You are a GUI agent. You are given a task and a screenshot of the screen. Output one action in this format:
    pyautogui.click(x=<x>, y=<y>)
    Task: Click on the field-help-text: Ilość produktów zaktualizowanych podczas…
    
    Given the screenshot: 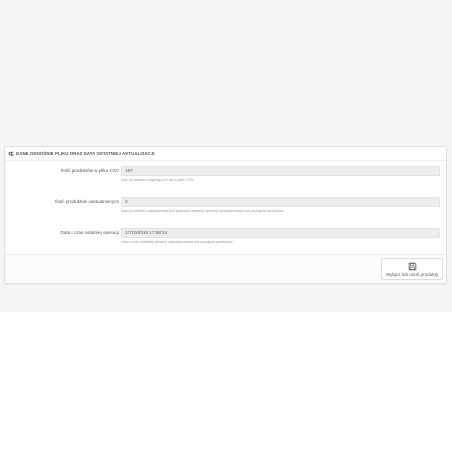 What is the action you would take?
    pyautogui.click(x=202, y=211)
    